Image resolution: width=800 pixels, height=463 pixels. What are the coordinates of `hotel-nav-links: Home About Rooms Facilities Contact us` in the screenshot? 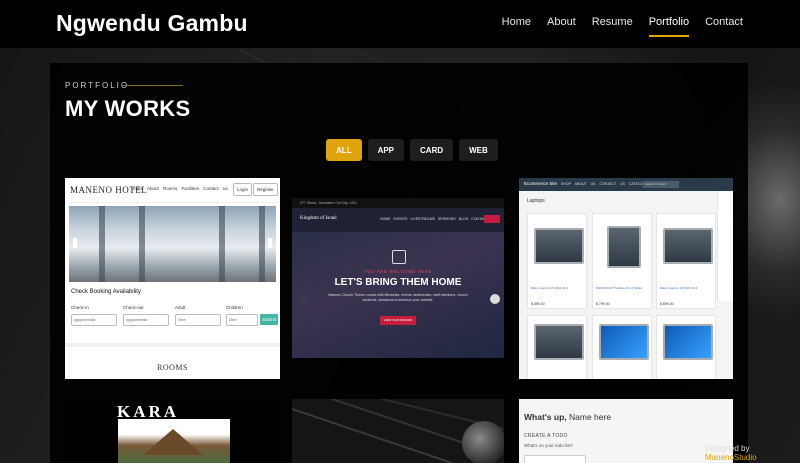 It's located at (179, 188).